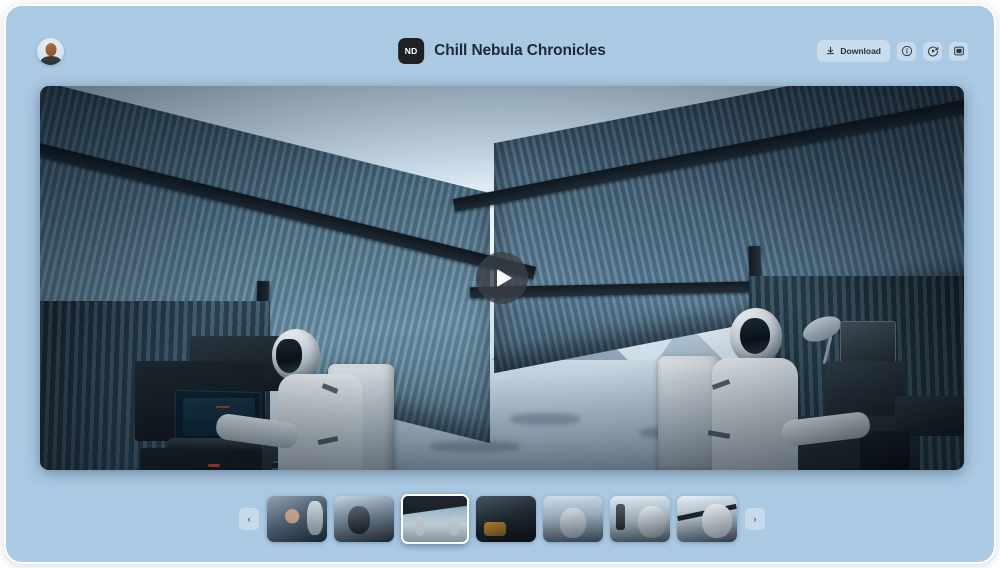 Image resolution: width=1000 pixels, height=568 pixels. I want to click on filmstrip-next-button: ›, so click(755, 519).